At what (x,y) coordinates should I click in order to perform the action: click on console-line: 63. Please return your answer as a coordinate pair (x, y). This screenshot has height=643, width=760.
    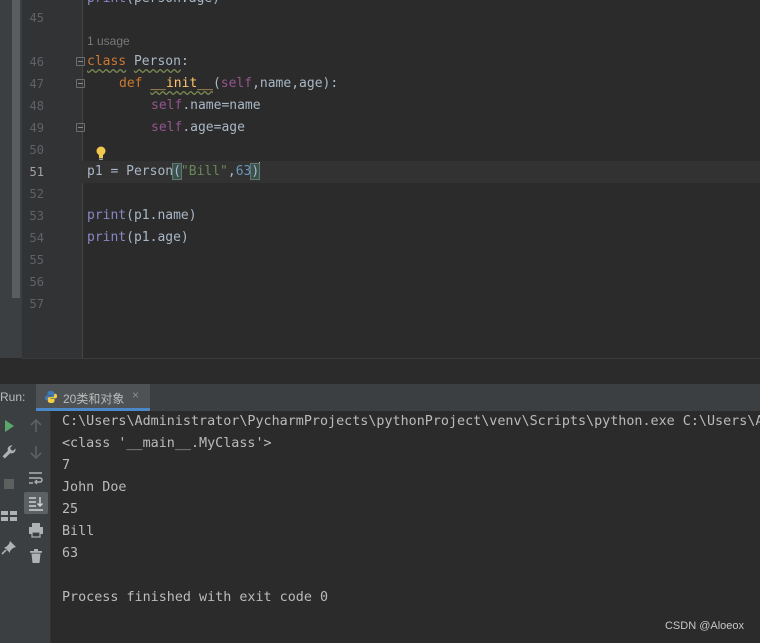
    Looking at the image, I should click on (70, 553).